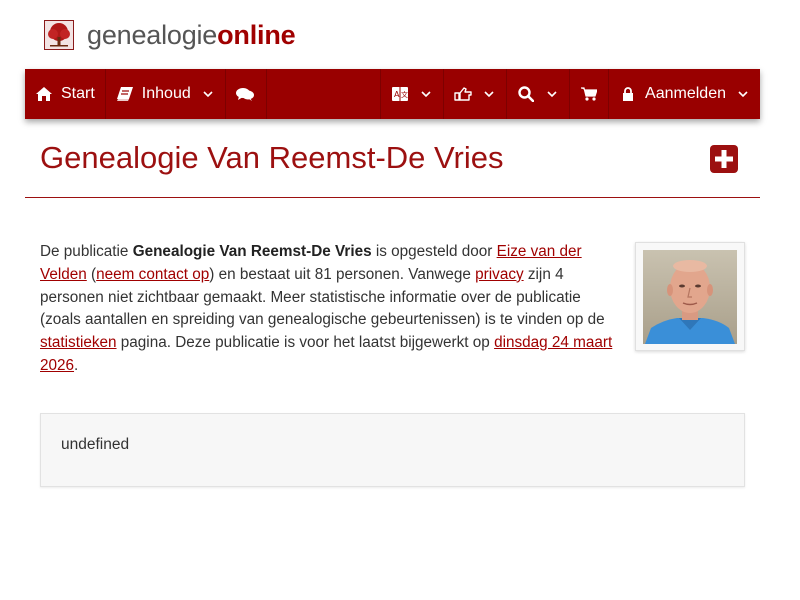  What do you see at coordinates (125, 94) in the screenshot?
I see `book-icon` at bounding box center [125, 94].